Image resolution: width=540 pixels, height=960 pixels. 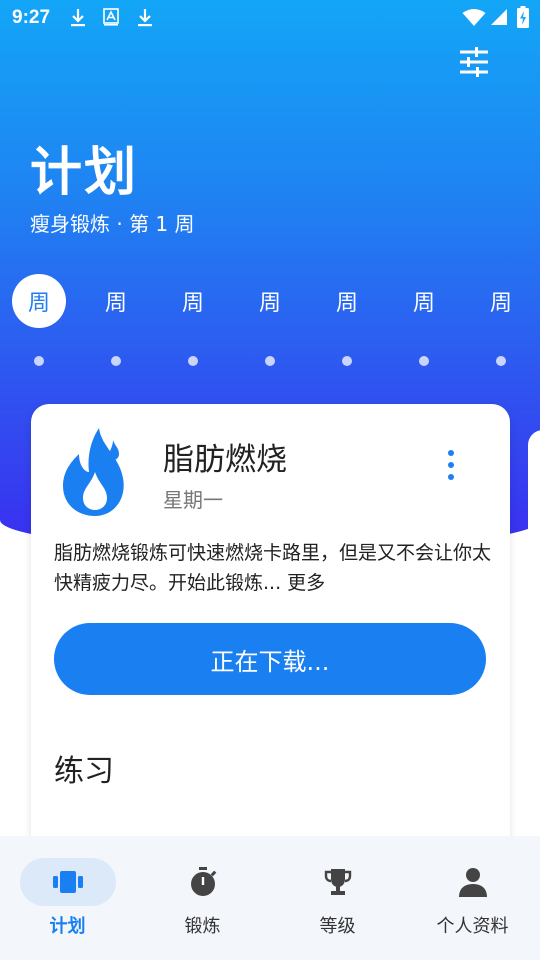 I want to click on page-subtitle: 瘦身锻炼 · 第 1 周, so click(x=112, y=224).